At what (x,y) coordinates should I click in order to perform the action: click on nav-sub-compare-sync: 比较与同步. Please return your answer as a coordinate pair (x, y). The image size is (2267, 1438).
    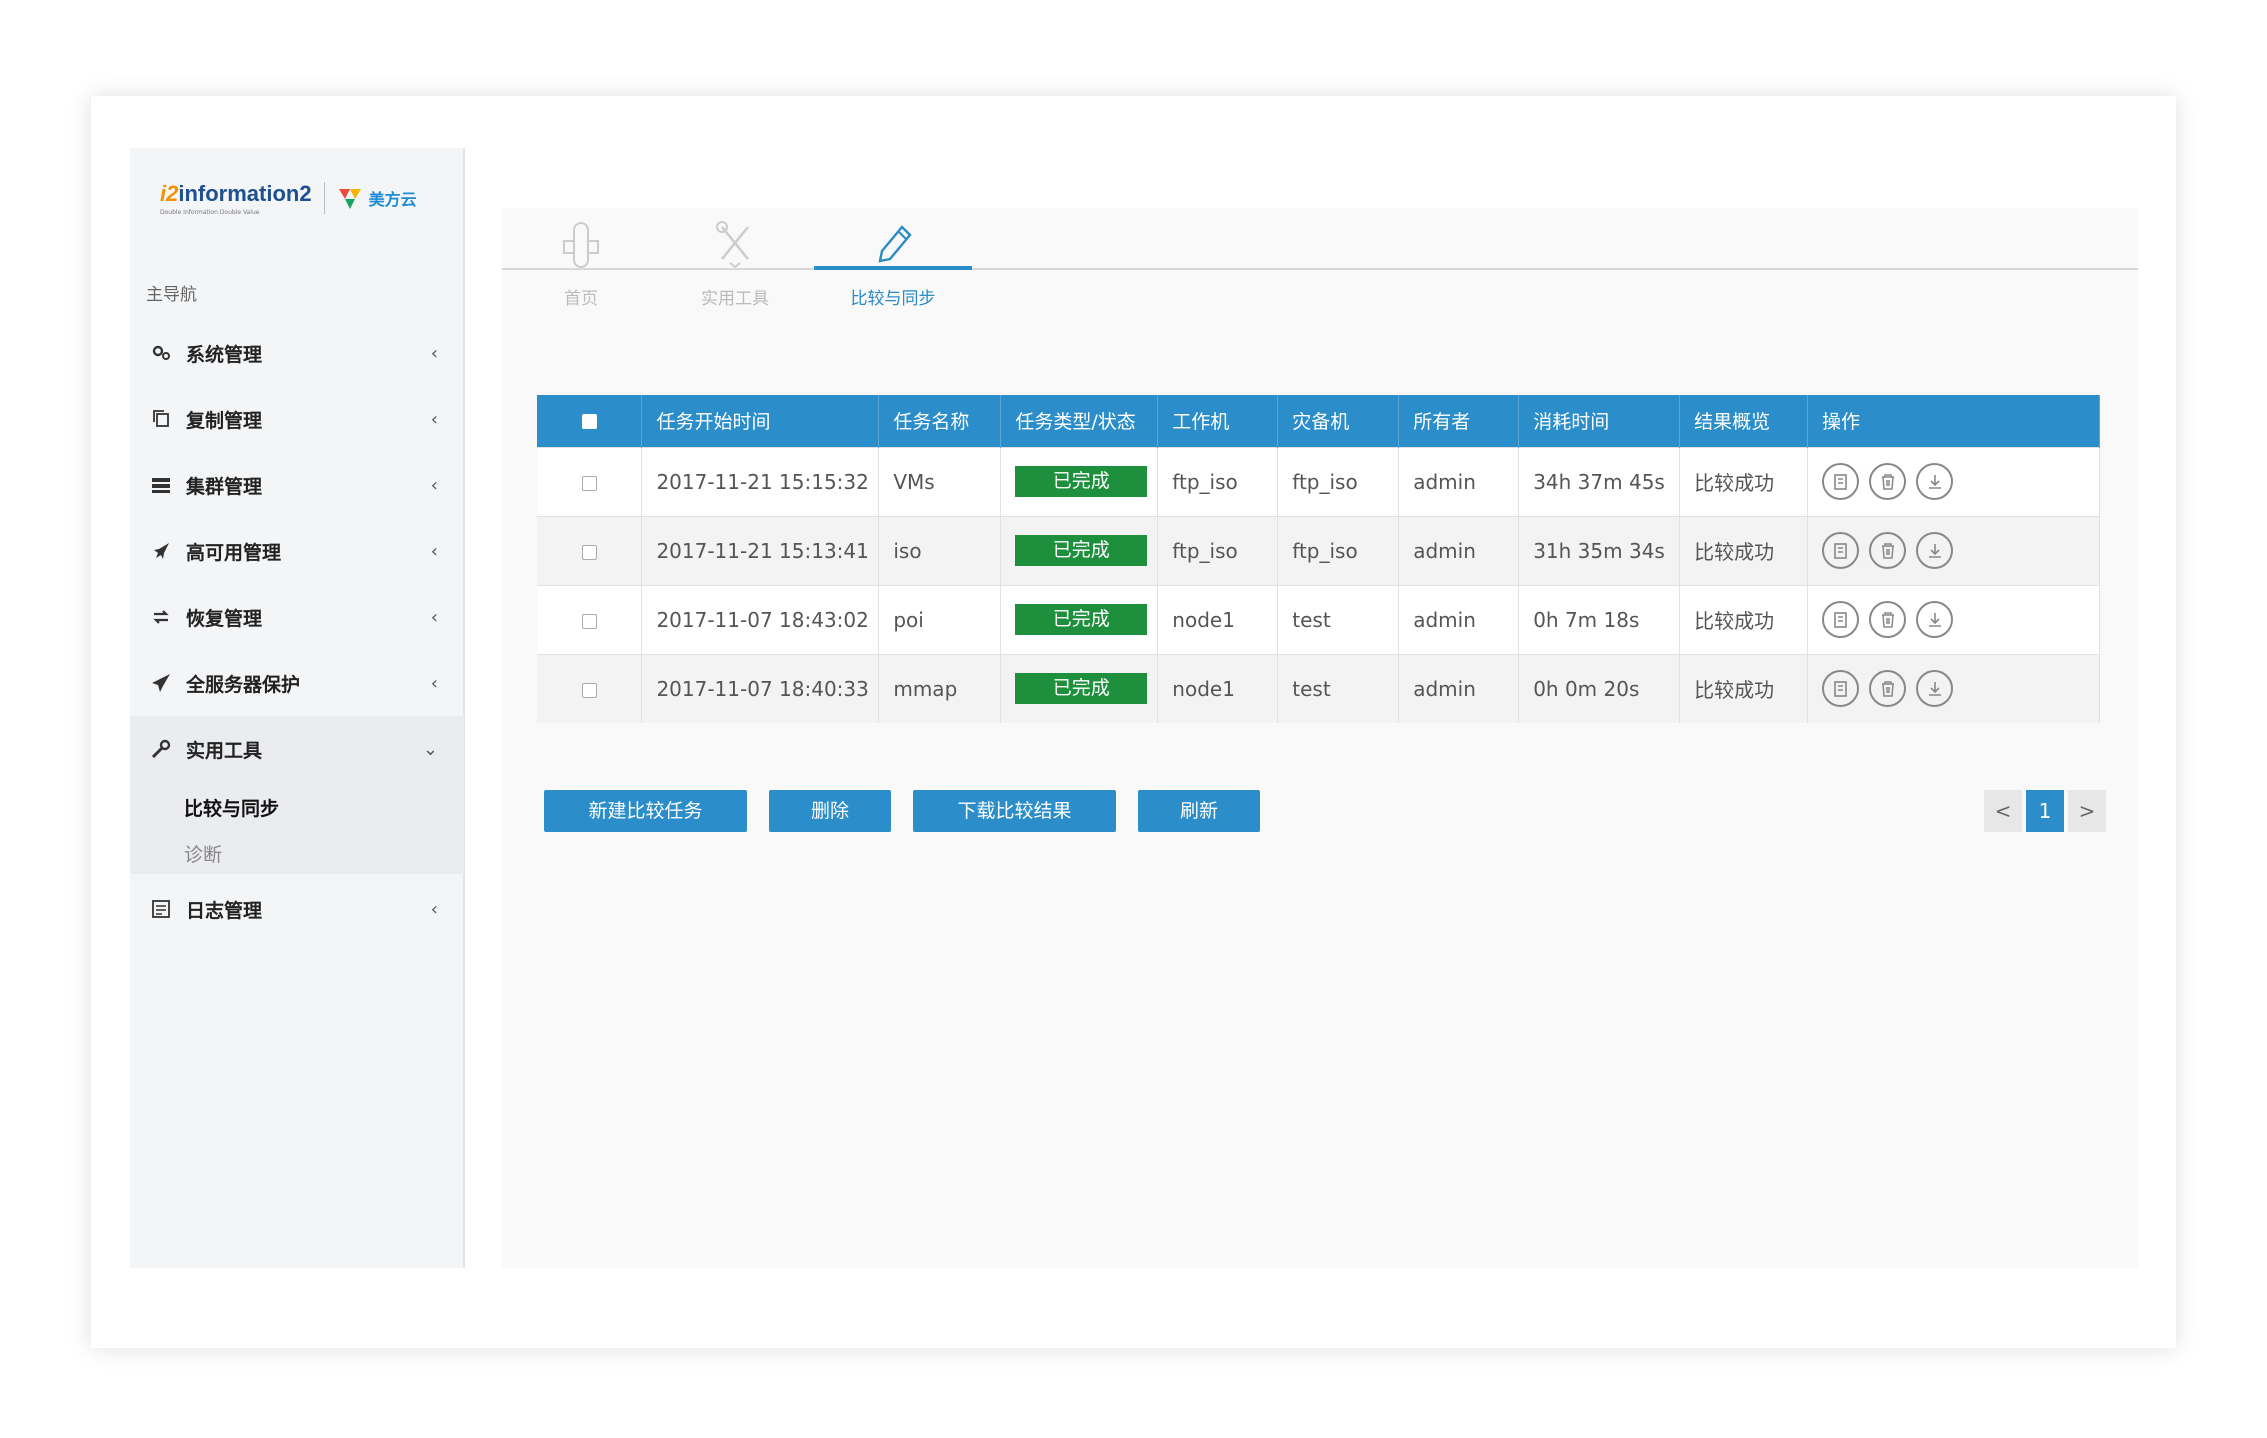
    Looking at the image, I should click on (231, 807).